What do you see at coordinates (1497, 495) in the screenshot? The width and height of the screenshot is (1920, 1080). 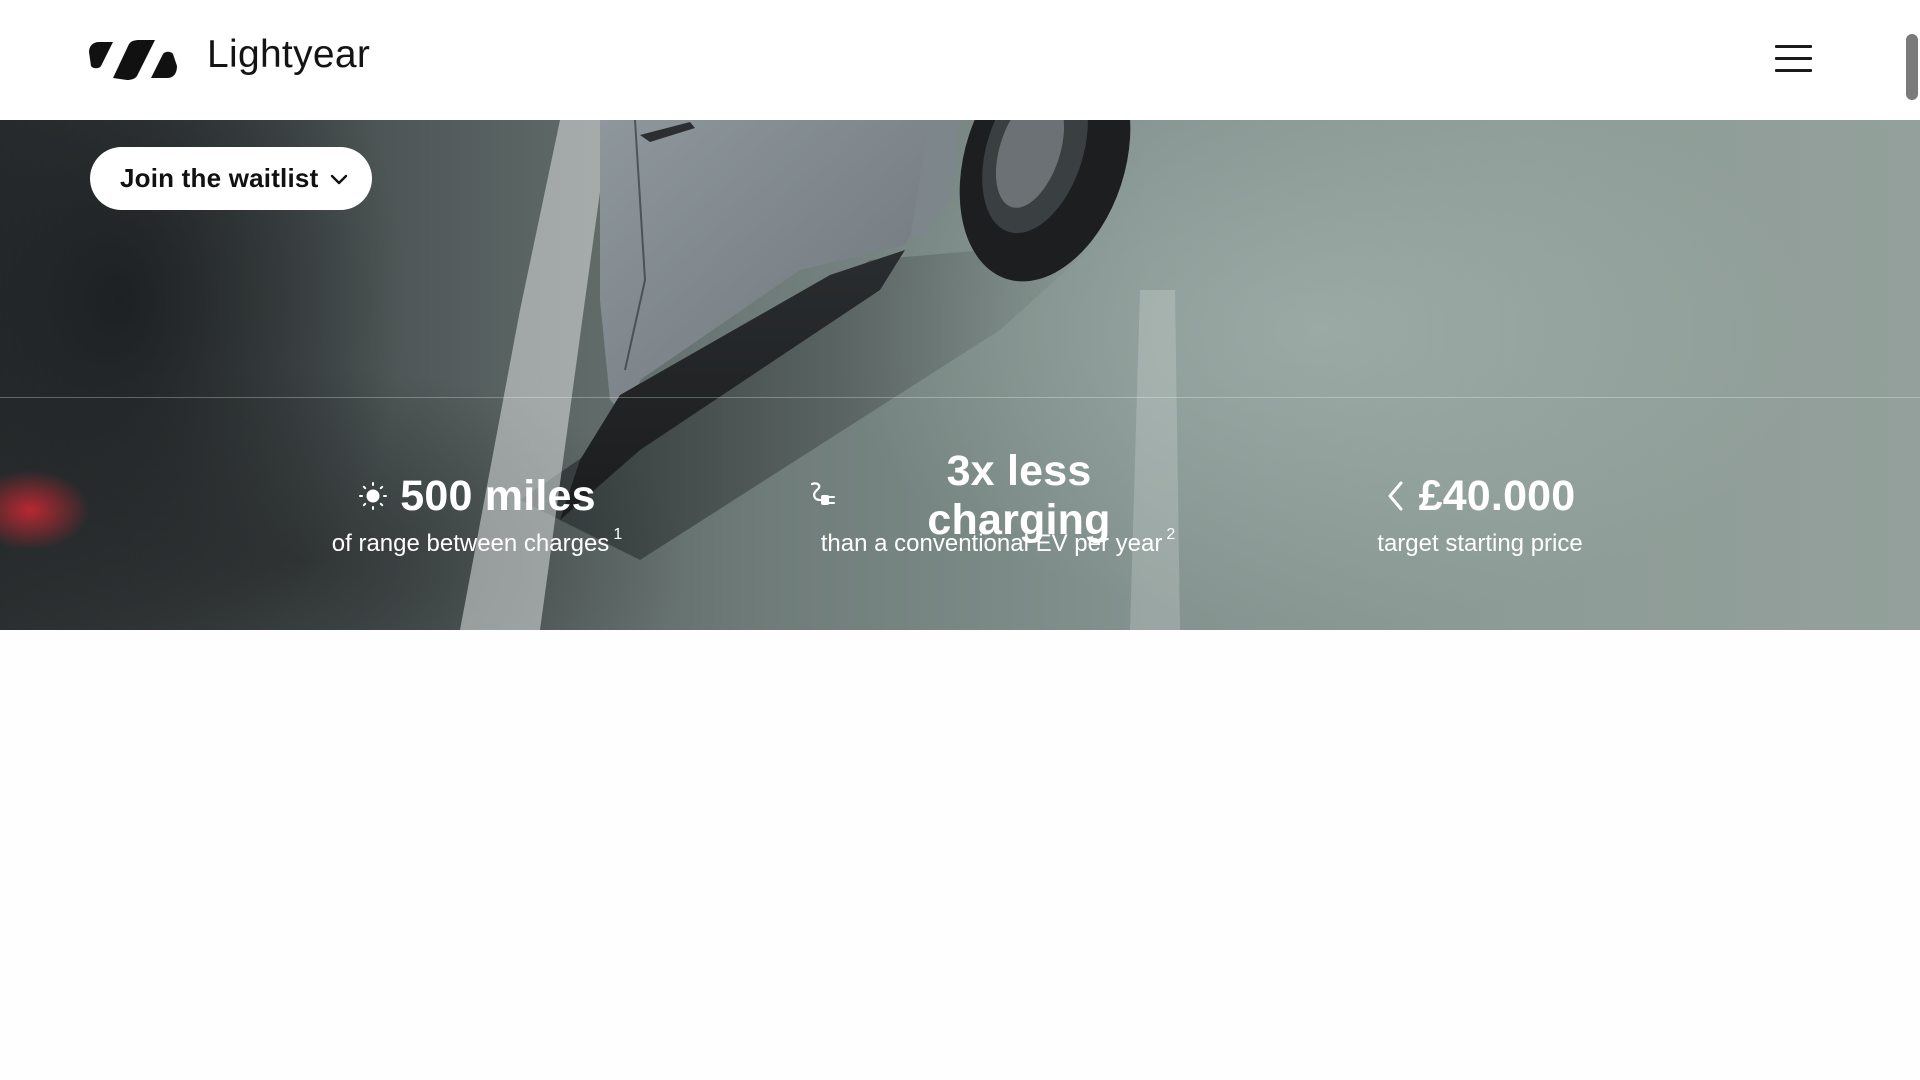 I see `stat-value: £40.000` at bounding box center [1497, 495].